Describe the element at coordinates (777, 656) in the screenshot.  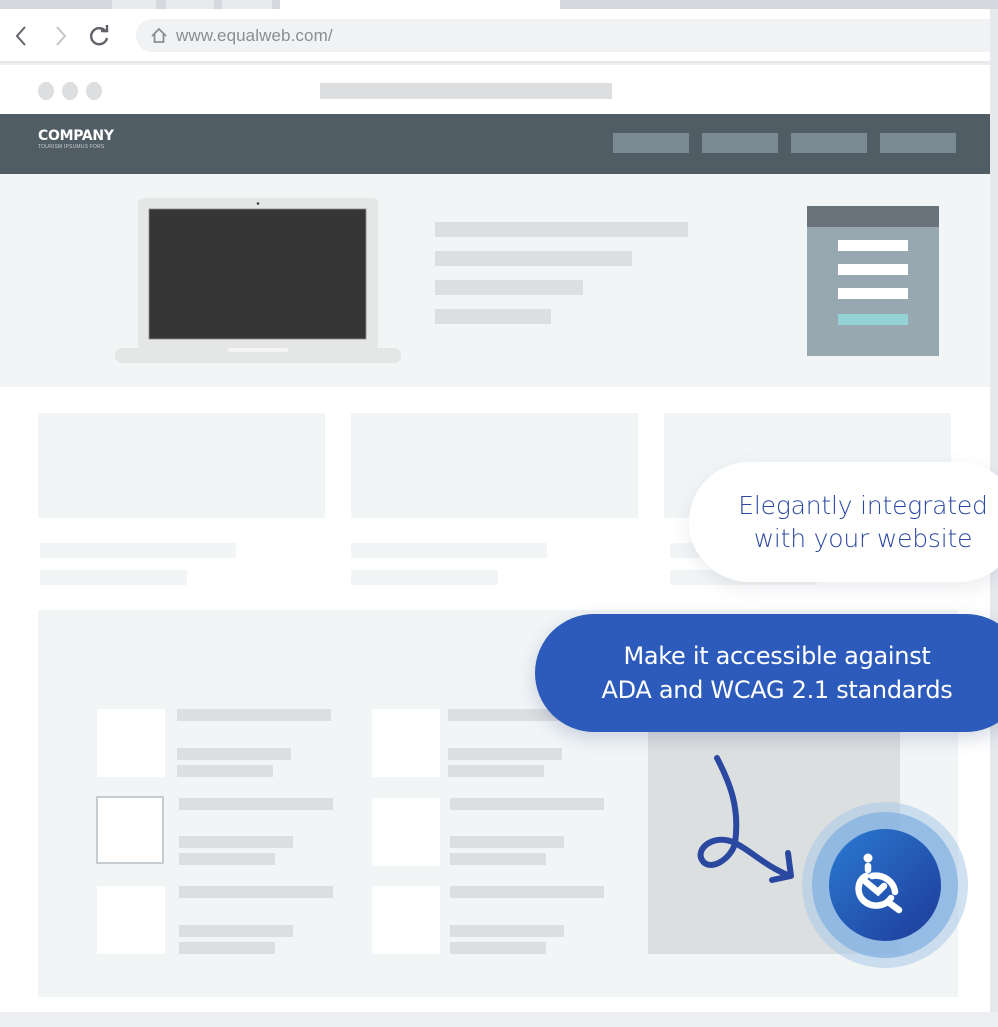
I see `callout-accessible-line1: Make it accessible against` at that location.